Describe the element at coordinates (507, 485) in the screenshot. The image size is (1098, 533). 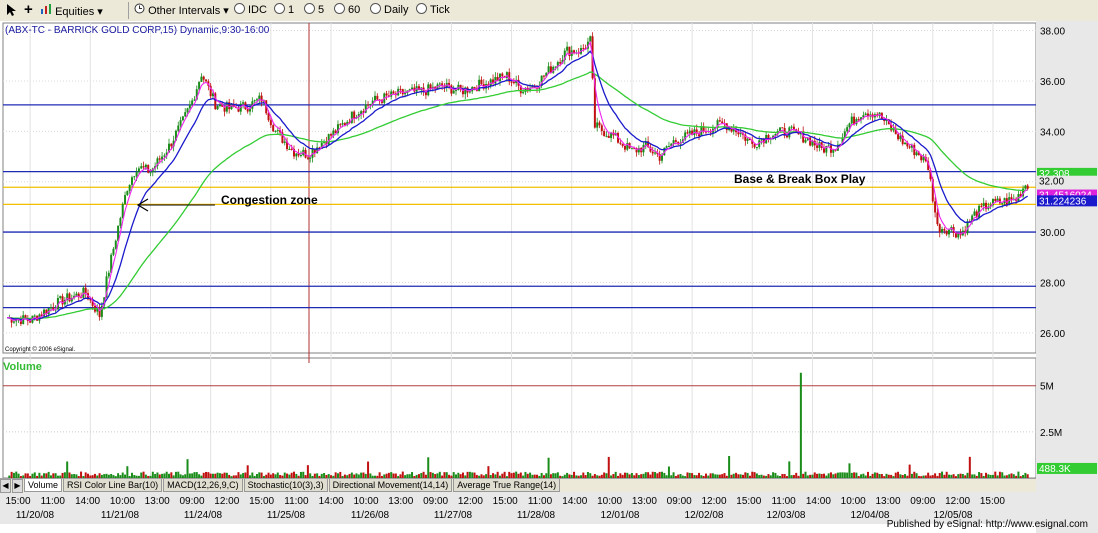
I see `study-tab: Average True Range(14)` at that location.